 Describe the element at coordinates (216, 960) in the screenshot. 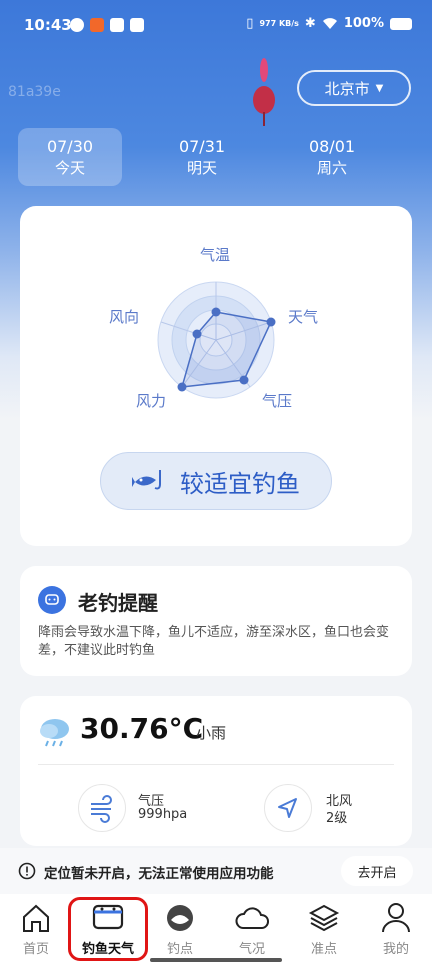

I see `home-indicator` at that location.